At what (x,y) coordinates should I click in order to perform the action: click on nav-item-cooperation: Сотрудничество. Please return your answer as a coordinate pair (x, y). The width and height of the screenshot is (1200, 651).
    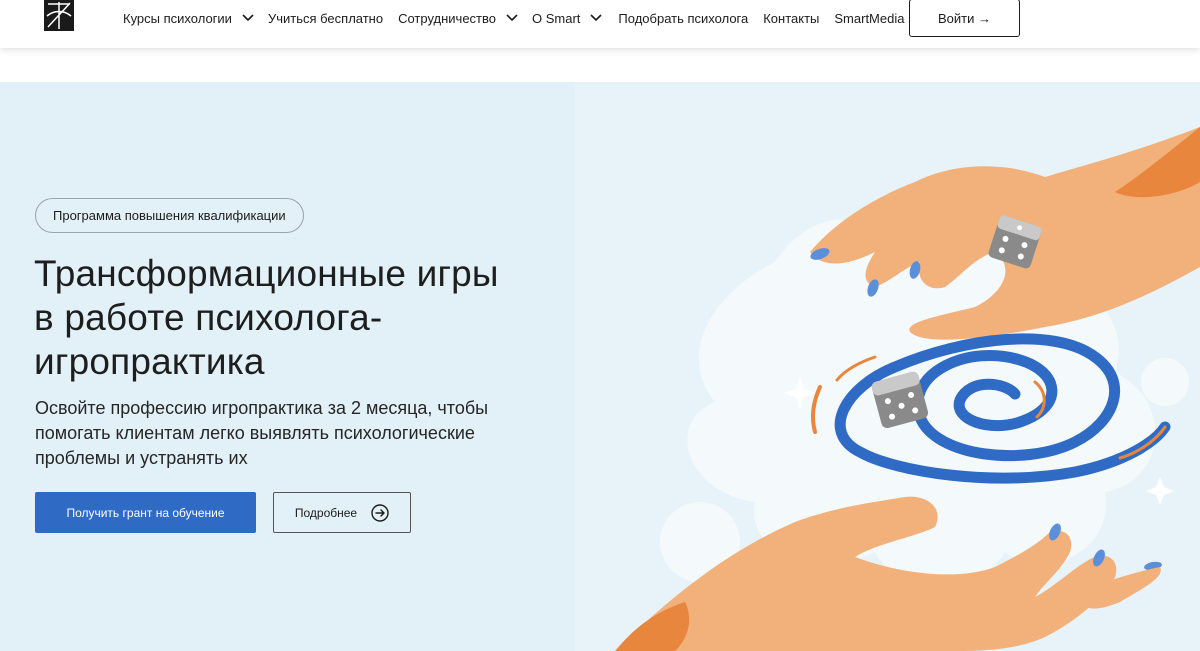
    Looking at the image, I should click on (458, 18).